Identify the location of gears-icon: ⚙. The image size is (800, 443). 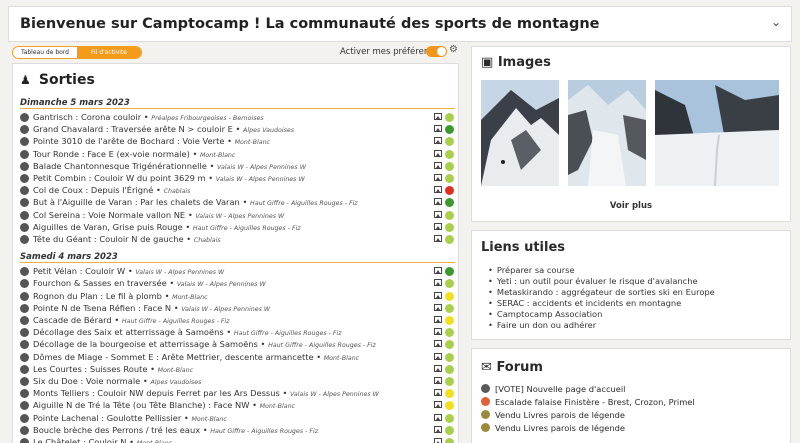
(453, 49).